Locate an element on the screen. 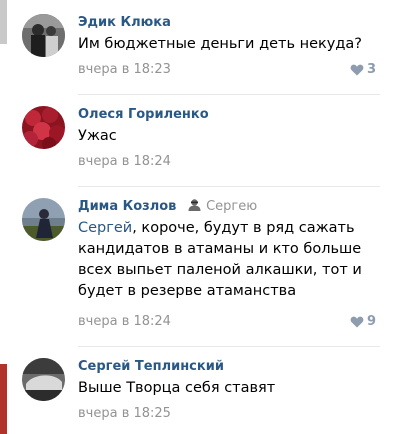 This screenshot has width=400, height=434. comment-text: Ужас is located at coordinates (97, 136).